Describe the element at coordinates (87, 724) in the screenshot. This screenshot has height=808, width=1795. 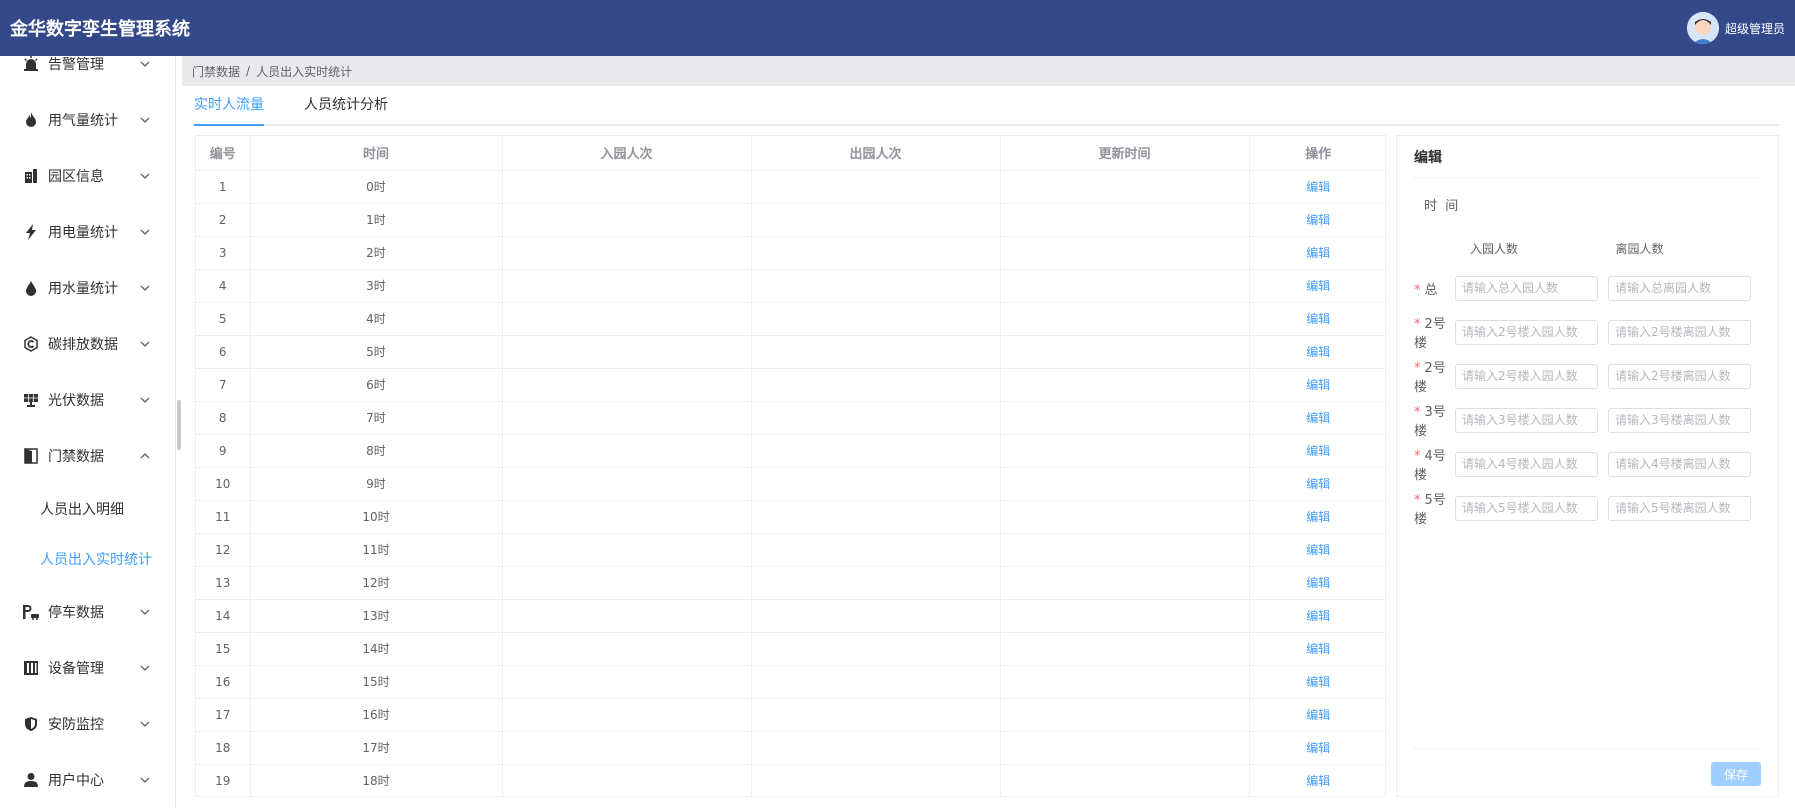
I see `sidebar-item-shield: 安防监控` at that location.